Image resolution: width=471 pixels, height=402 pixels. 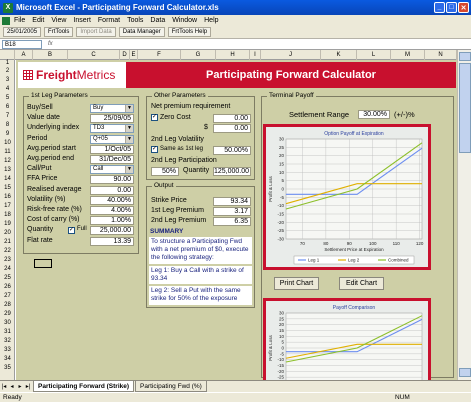 I want to click on first-leg-select: TD3 ▼, so click(x=112, y=128).